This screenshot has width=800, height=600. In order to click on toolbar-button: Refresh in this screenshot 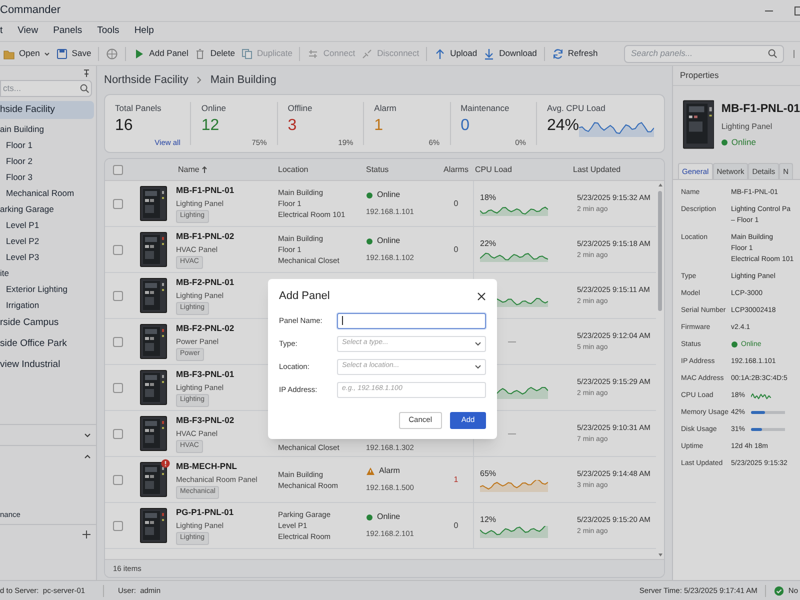, I will do `click(574, 54)`.